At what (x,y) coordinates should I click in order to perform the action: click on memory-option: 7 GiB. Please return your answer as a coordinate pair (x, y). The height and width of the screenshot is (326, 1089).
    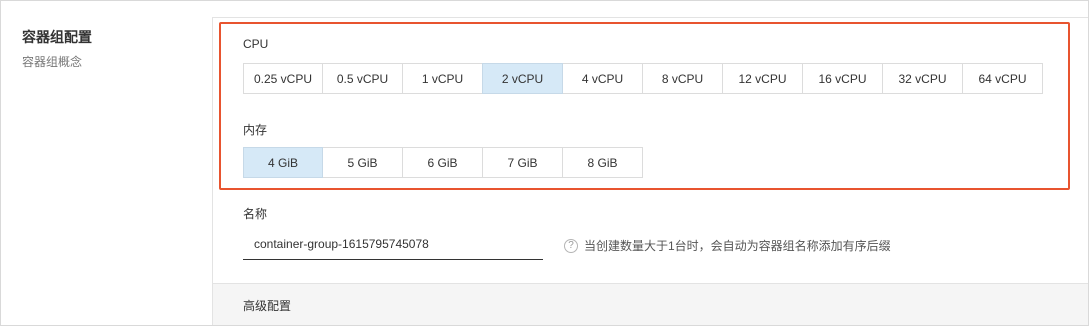
    Looking at the image, I should click on (522, 162).